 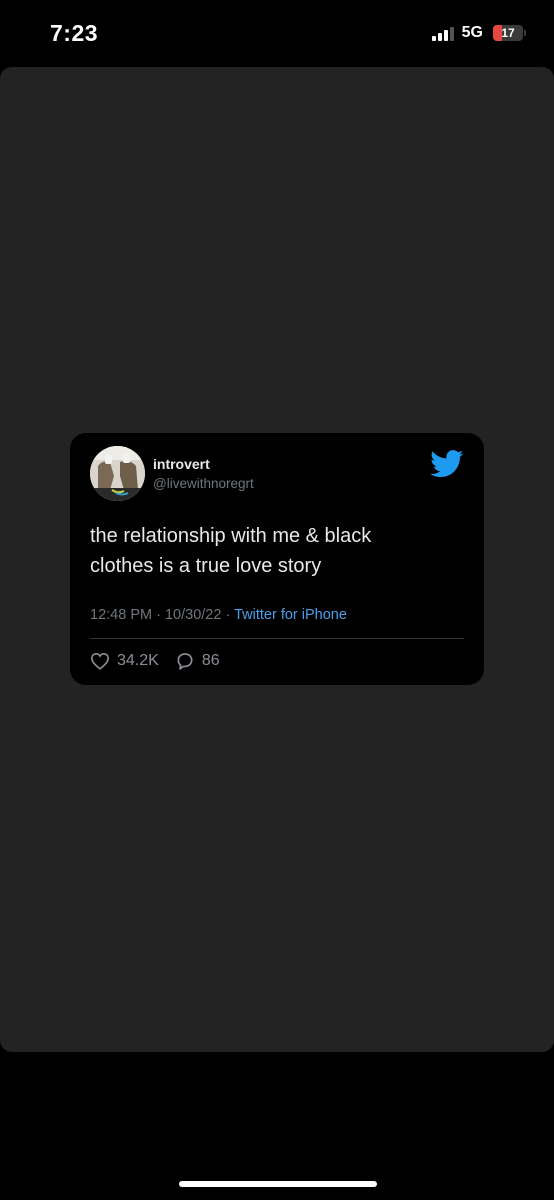 What do you see at coordinates (193, 615) in the screenshot?
I see `tweet-date: 10/30/22` at bounding box center [193, 615].